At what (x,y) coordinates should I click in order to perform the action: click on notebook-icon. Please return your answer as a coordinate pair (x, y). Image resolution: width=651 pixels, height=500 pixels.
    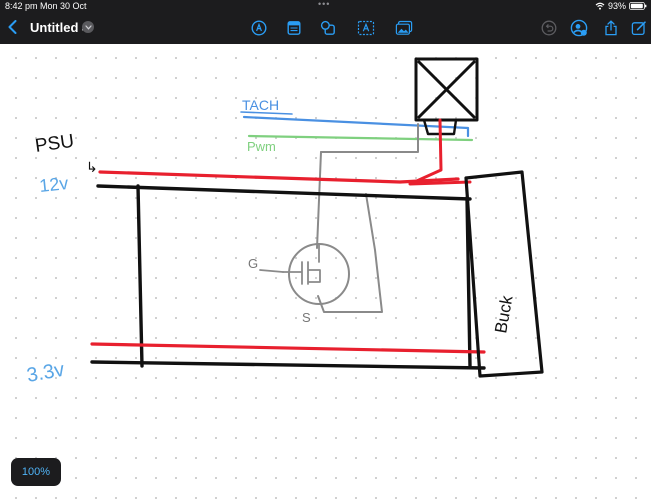
    Looking at the image, I should click on (294, 28).